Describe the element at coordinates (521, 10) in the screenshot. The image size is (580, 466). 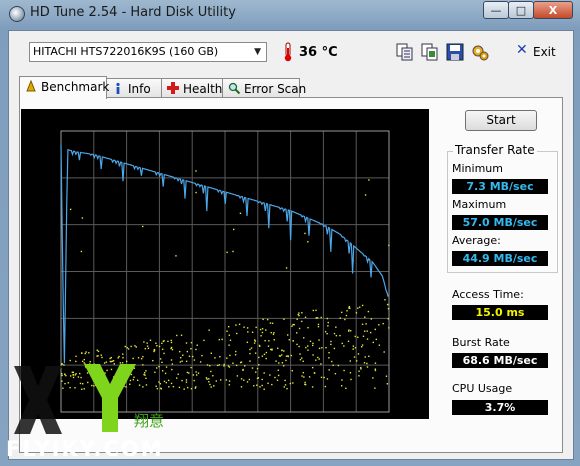
I see `maximize-button: □` at that location.